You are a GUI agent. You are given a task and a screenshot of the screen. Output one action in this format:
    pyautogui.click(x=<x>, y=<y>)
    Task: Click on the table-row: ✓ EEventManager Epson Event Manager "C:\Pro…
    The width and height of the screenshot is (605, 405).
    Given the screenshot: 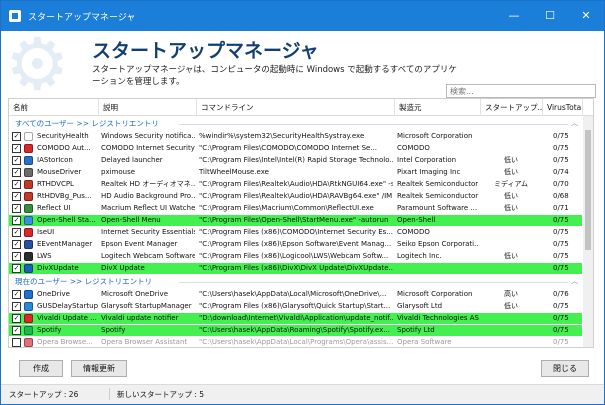 What is the action you would take?
    pyautogui.click(x=295, y=244)
    